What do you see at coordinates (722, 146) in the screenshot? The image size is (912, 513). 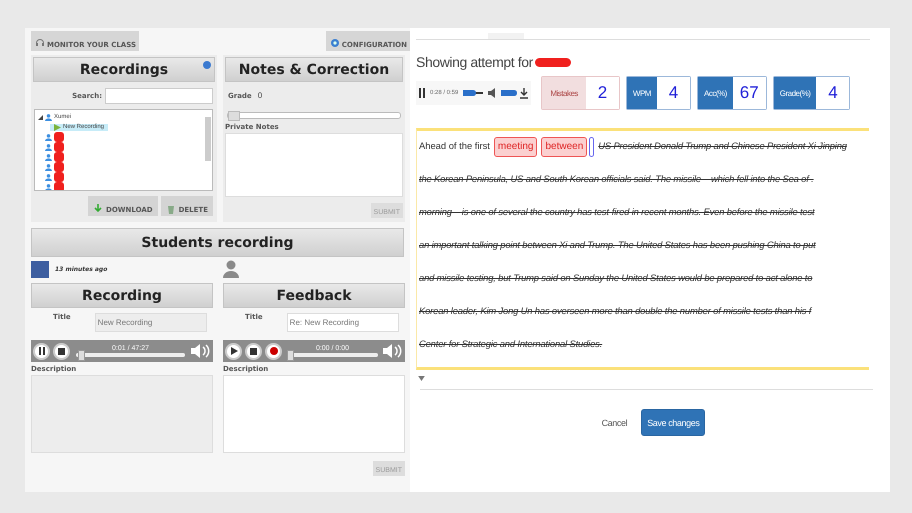 I see `untyped-text: US President Donald Trump and Chinese President Xi Jinping` at bounding box center [722, 146].